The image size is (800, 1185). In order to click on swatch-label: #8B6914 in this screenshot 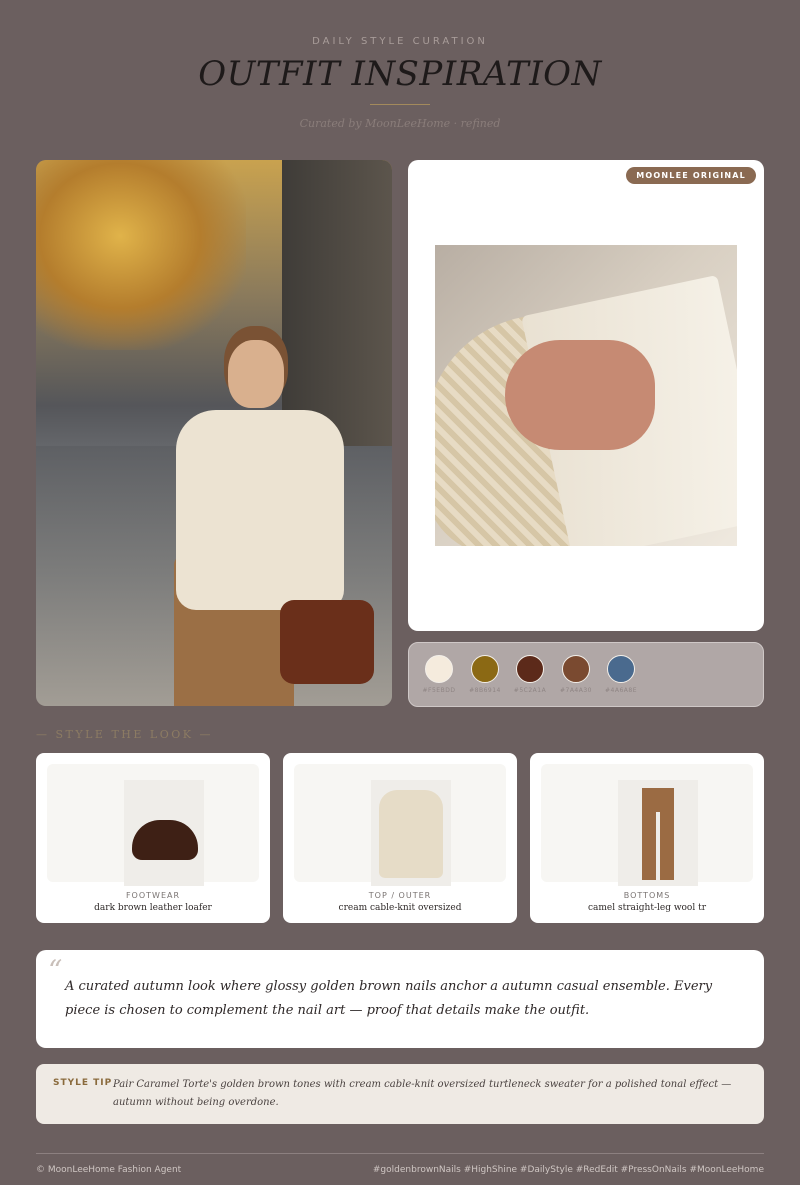, I will do `click(485, 690)`.